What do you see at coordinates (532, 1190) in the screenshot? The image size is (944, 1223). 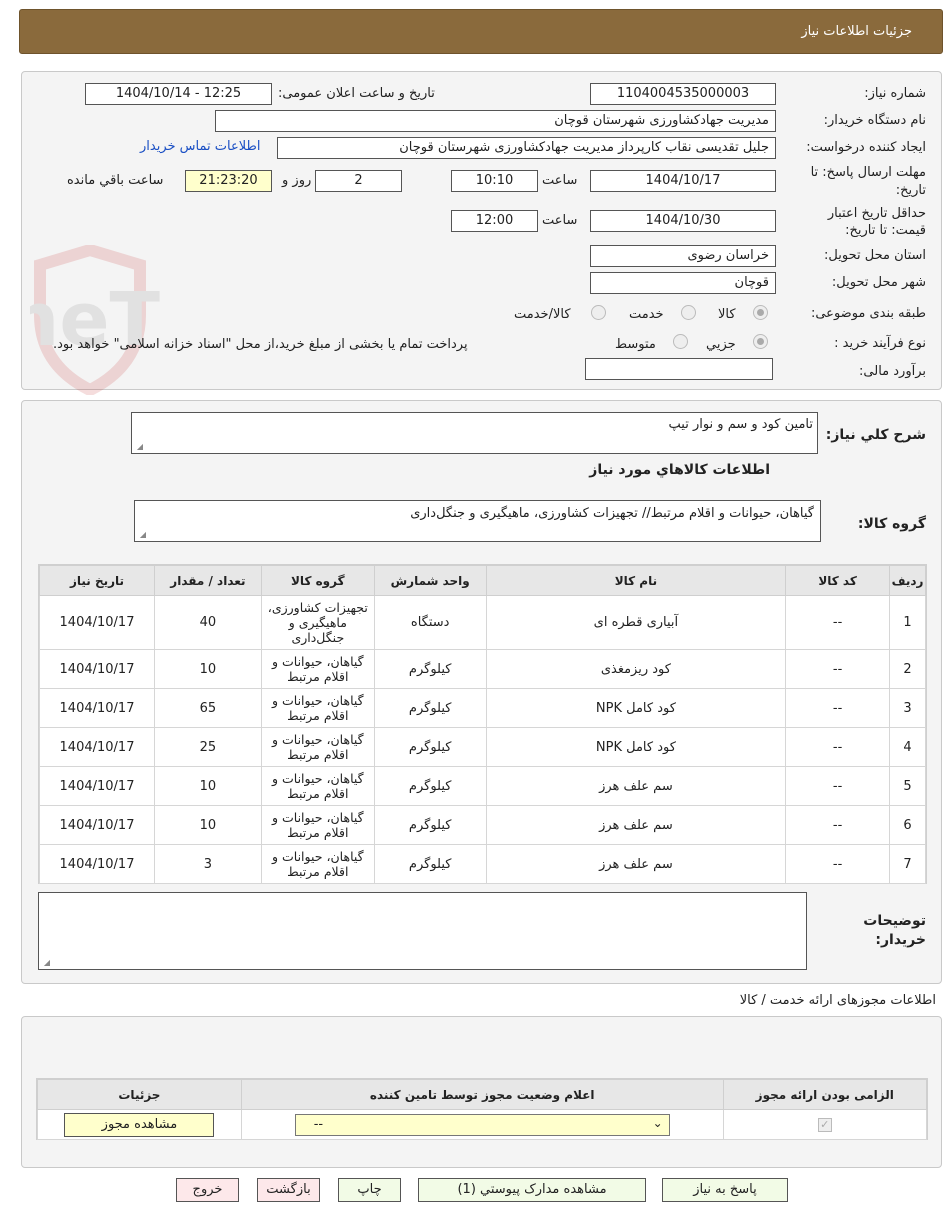 I see `attachments-button: مشاهده مدارک پیوستي (1)` at bounding box center [532, 1190].